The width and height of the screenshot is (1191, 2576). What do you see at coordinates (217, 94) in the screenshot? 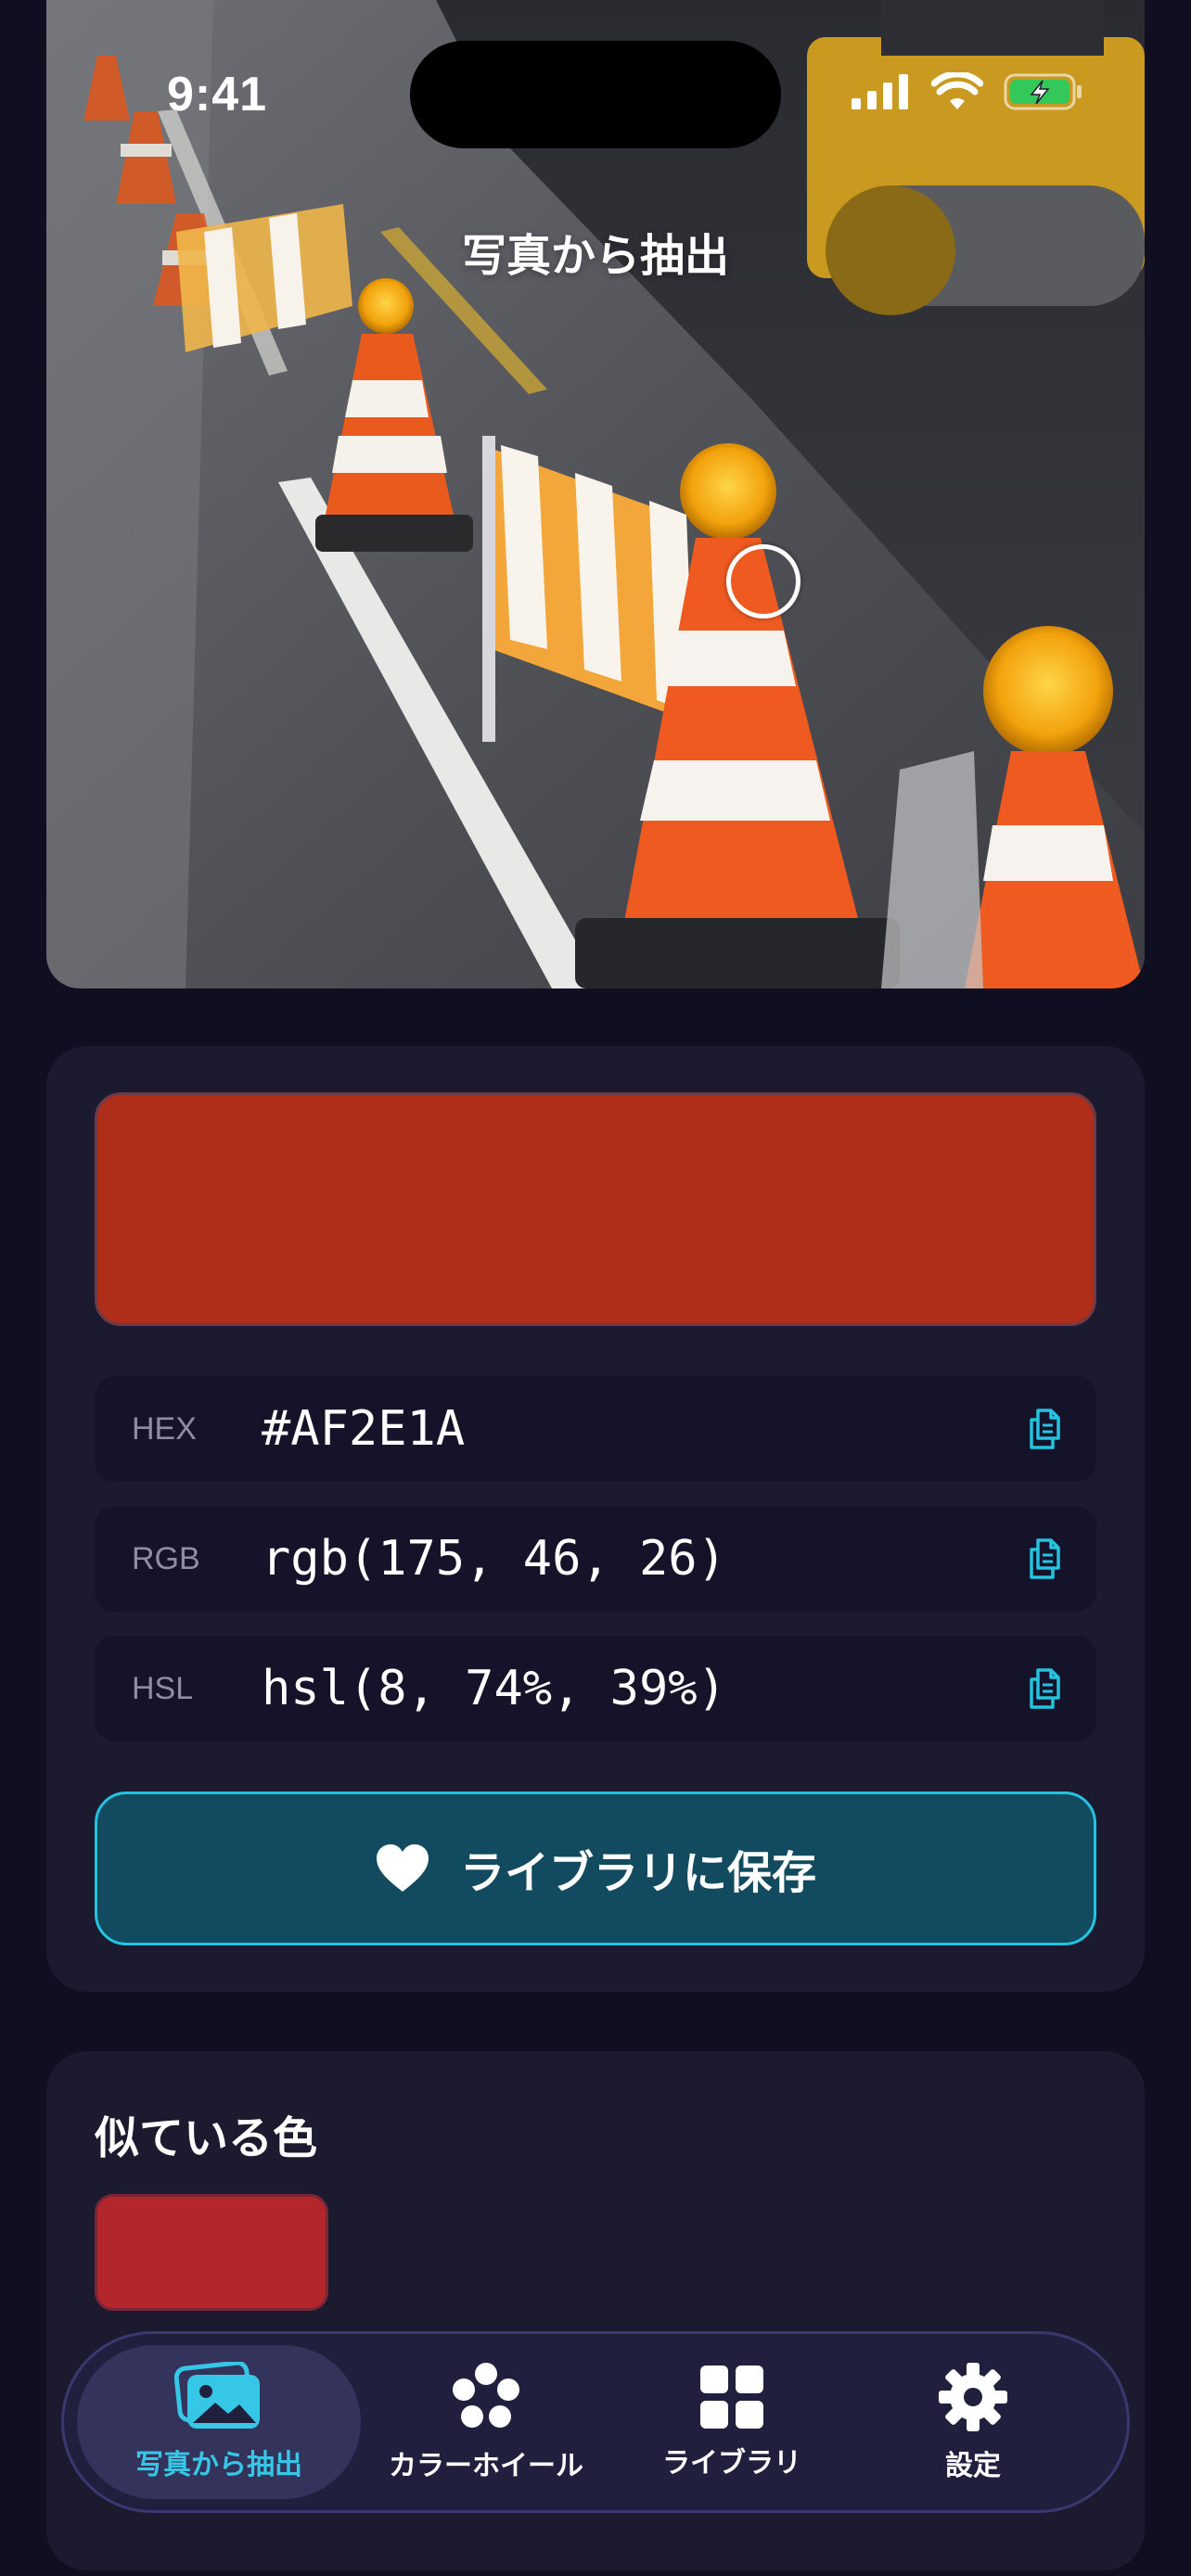
I see `status-time: 9:41` at bounding box center [217, 94].